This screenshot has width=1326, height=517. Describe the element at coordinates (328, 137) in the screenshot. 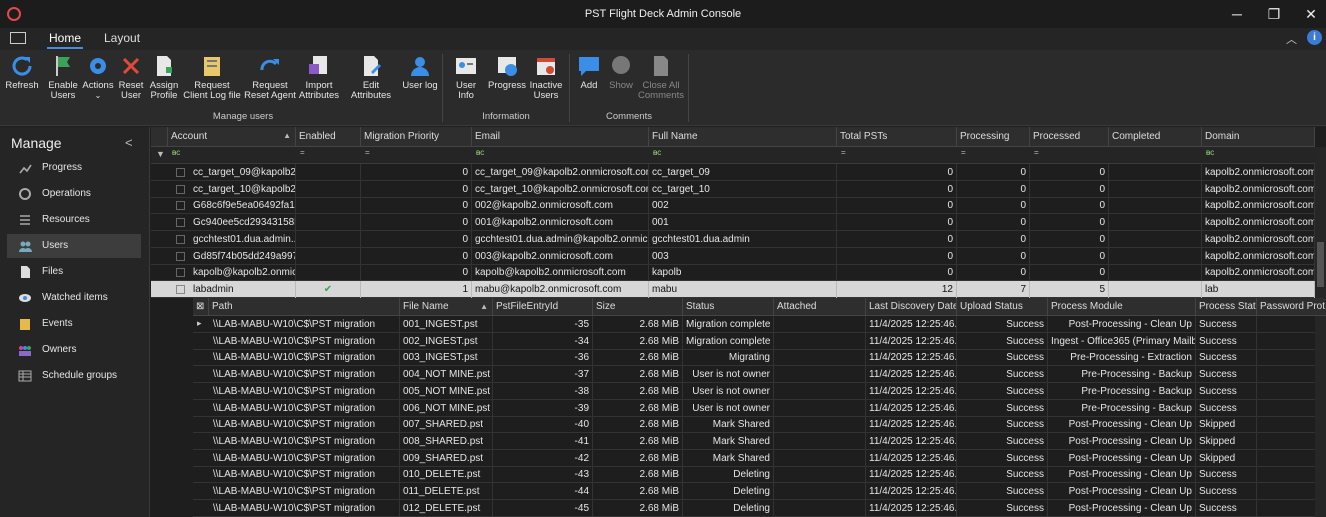

I see `column-header: Enabled` at that location.